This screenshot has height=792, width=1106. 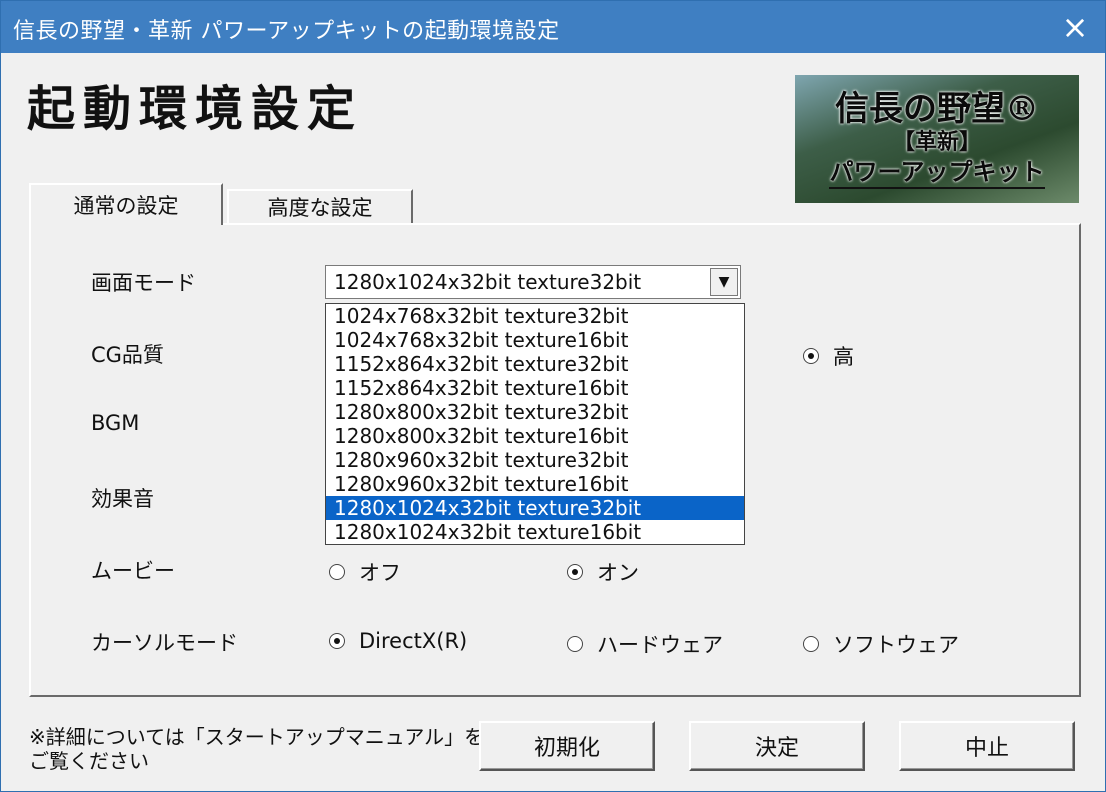 I want to click on cursor-directx-radio: DirectX(R), so click(x=398, y=641).